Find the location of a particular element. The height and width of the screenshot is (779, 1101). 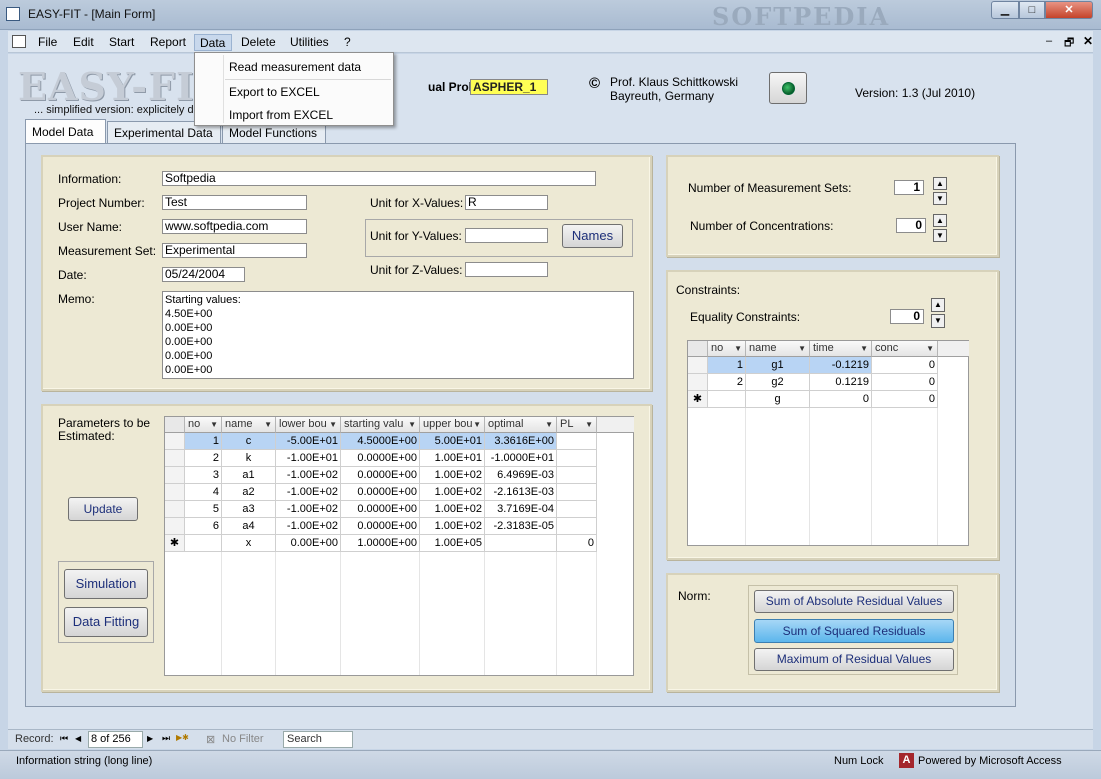

equality-constraints-field: 0 is located at coordinates (907, 316).